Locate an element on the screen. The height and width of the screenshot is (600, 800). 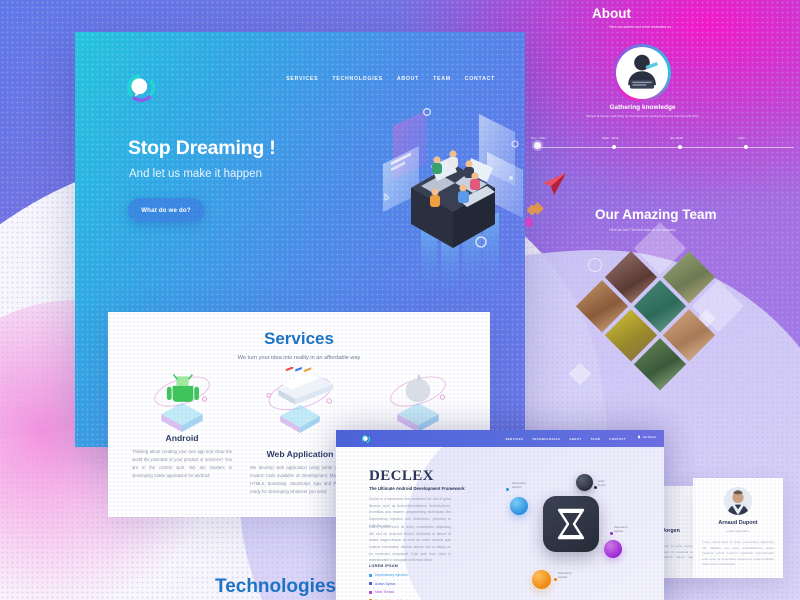
declex-brand-title: DECLEX is located at coordinates (401, 476).